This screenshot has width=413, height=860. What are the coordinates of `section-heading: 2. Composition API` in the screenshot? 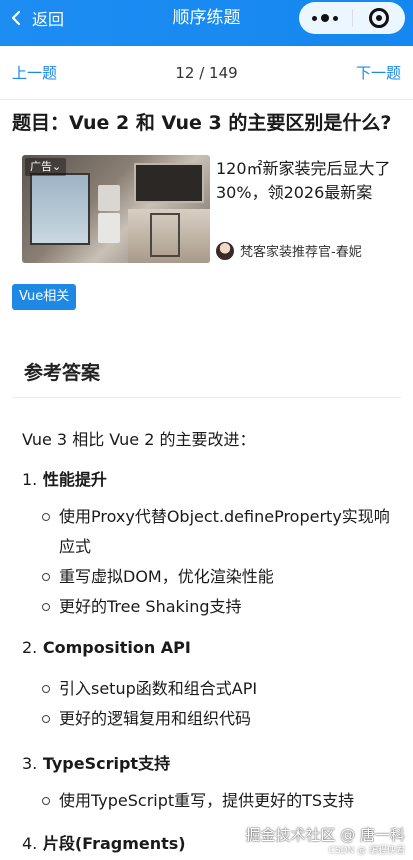 It's located at (106, 647).